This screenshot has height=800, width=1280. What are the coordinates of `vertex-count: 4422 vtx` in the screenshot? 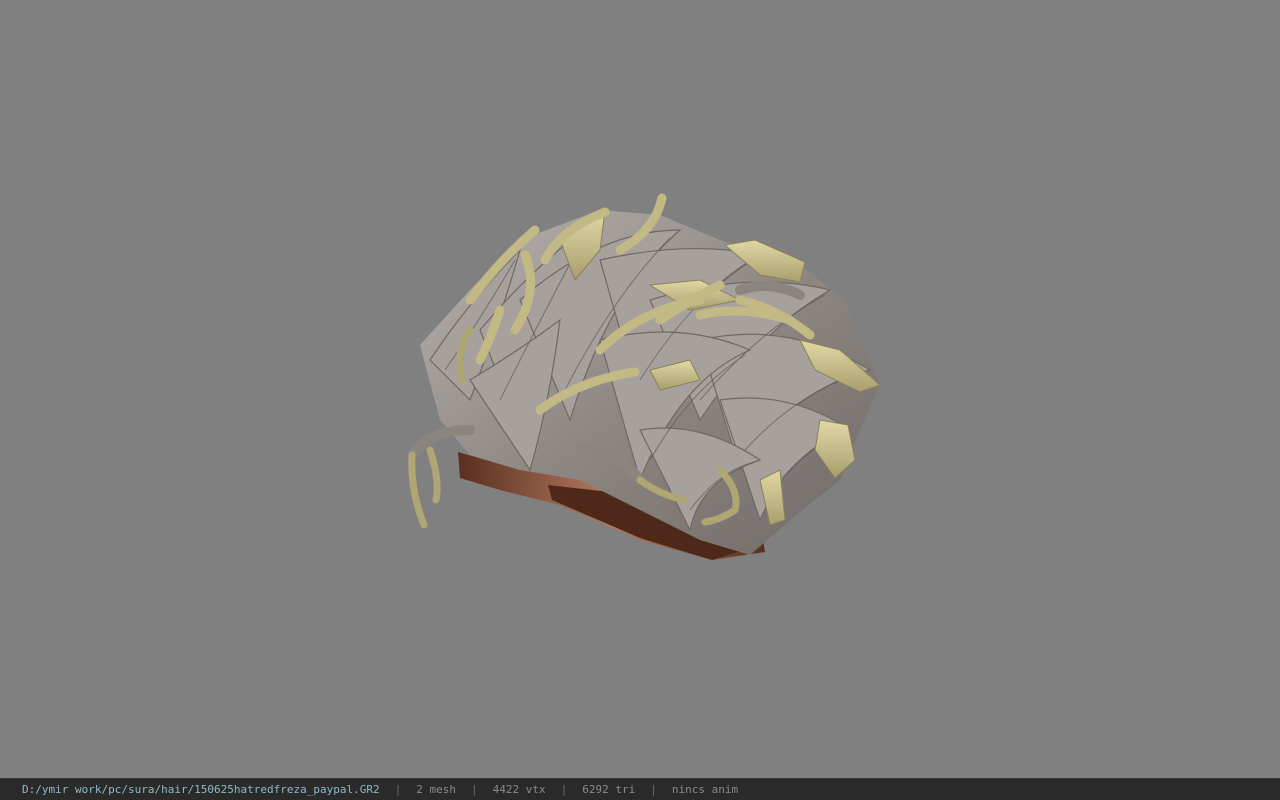 It's located at (519, 789).